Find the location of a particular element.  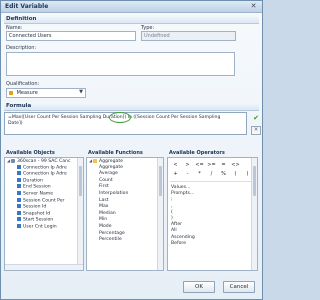

function-item-label: Min is located at coordinates (103, 220).